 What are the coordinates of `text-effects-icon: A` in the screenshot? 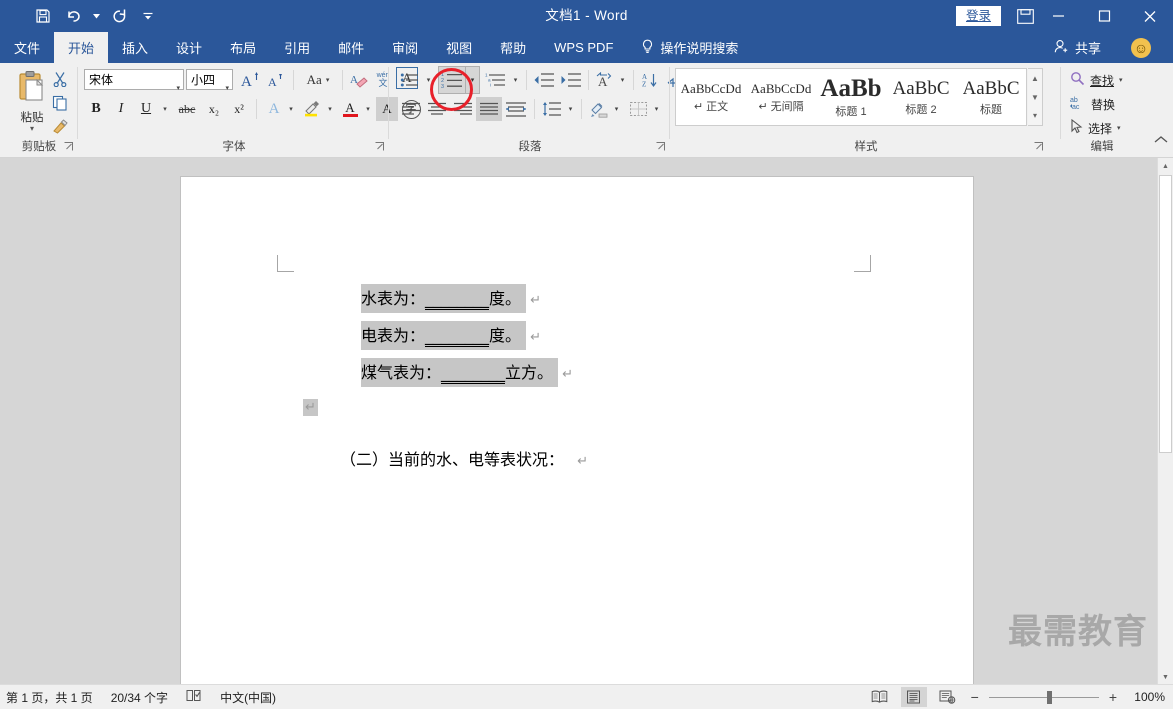 It's located at (274, 109).